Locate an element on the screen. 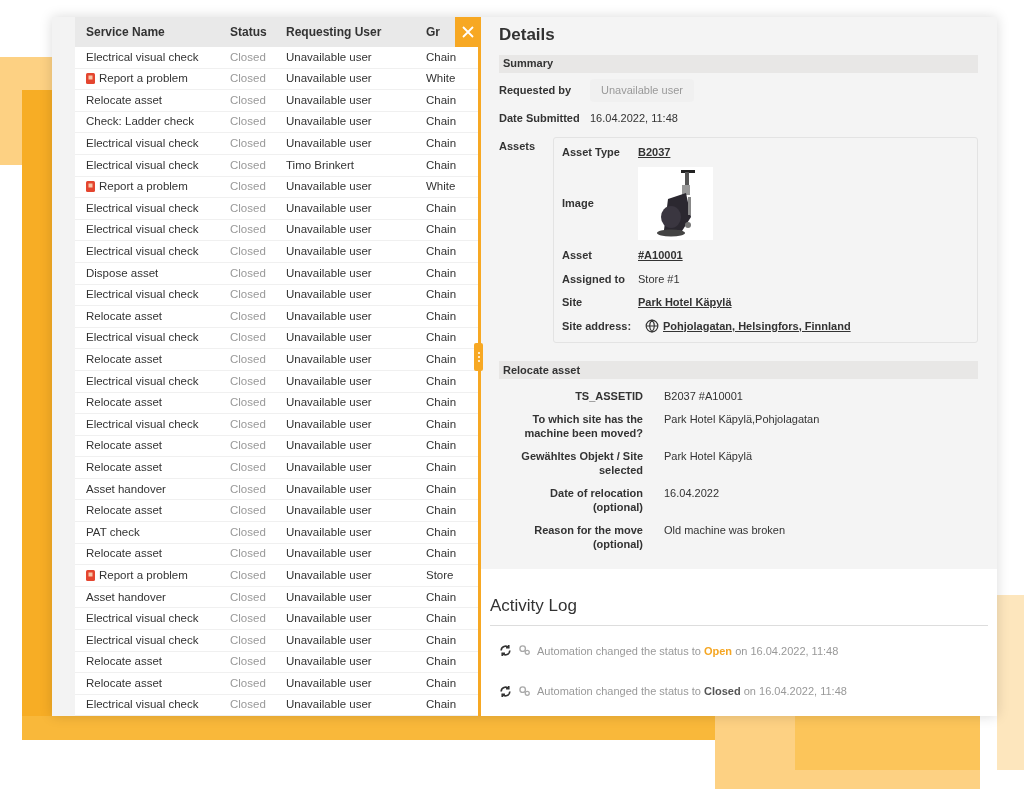 The height and width of the screenshot is (789, 1024). column-header: Service Name is located at coordinates (152, 32).